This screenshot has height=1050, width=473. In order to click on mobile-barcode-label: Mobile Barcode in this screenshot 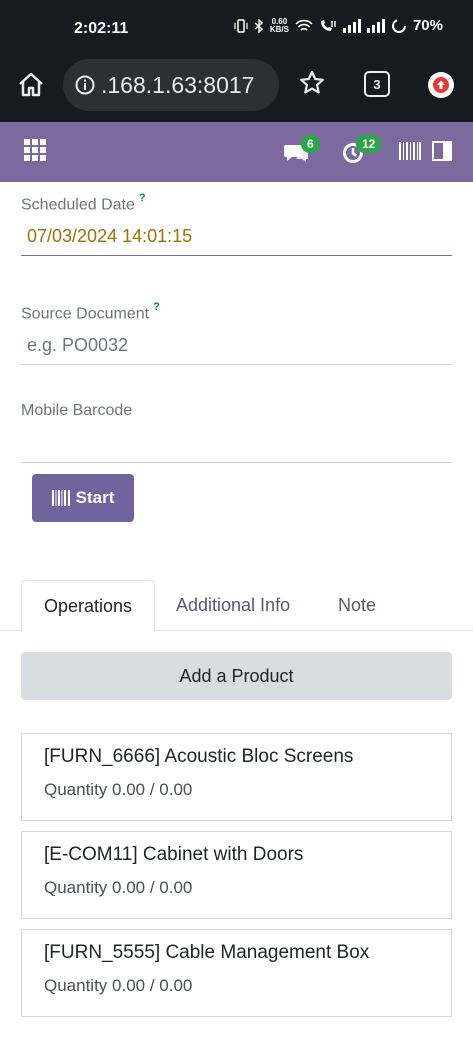, I will do `click(77, 410)`.